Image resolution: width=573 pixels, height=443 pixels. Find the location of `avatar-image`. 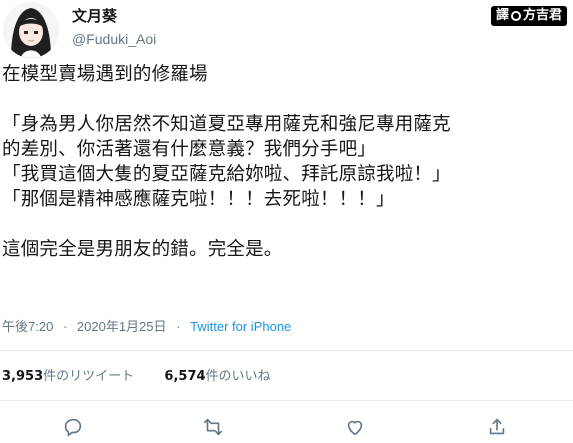

avatar-image is located at coordinates (31, 30).